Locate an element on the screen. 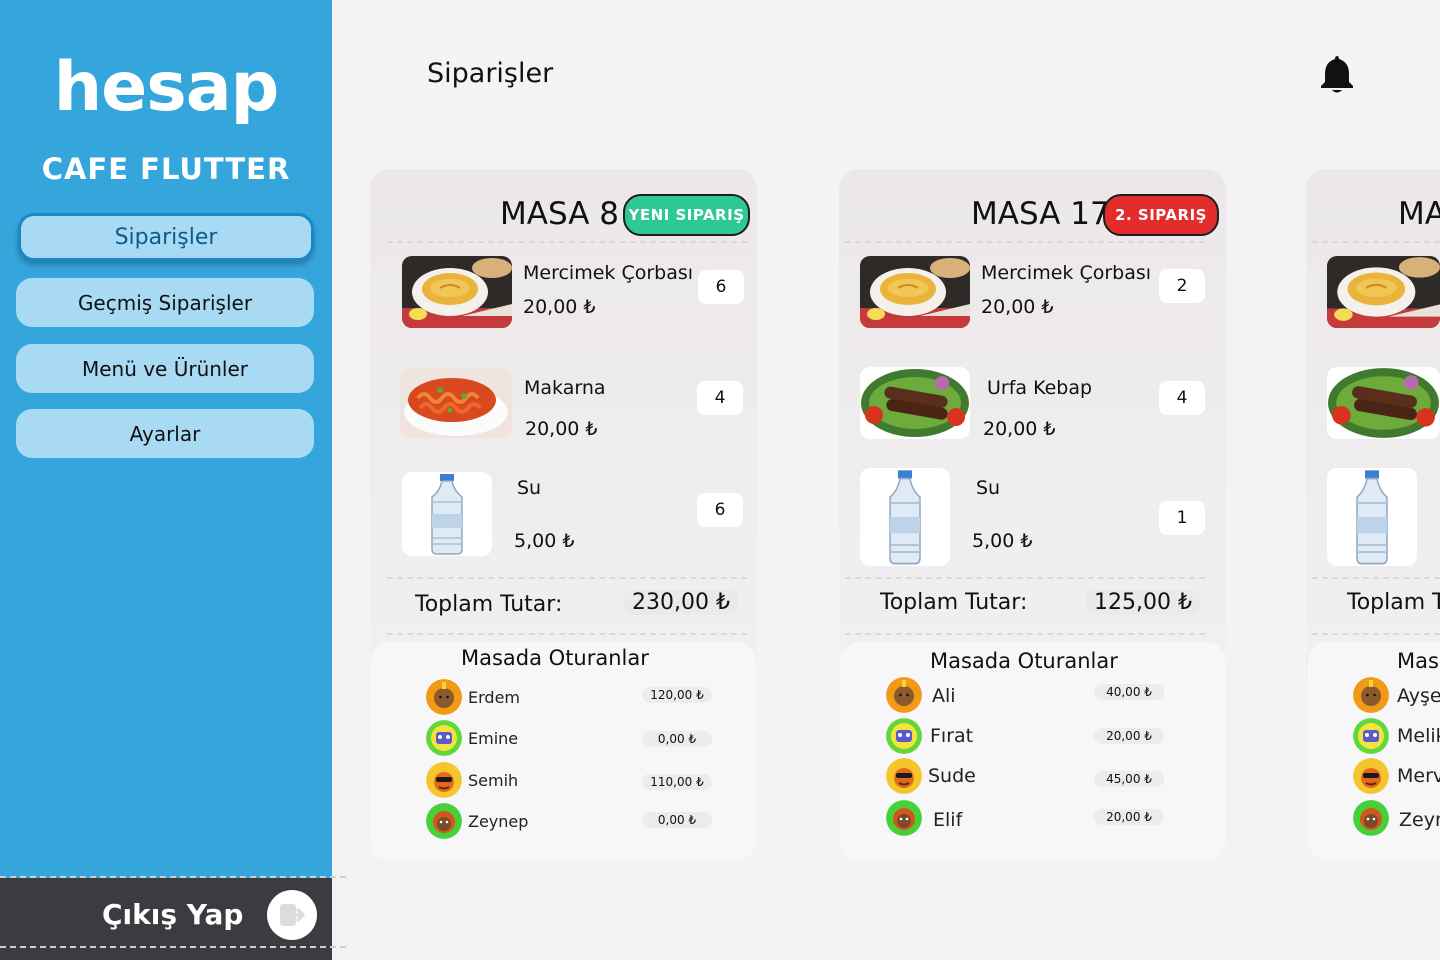 The height and width of the screenshot is (960, 1440). guest-name: Merv is located at coordinates (1418, 776).